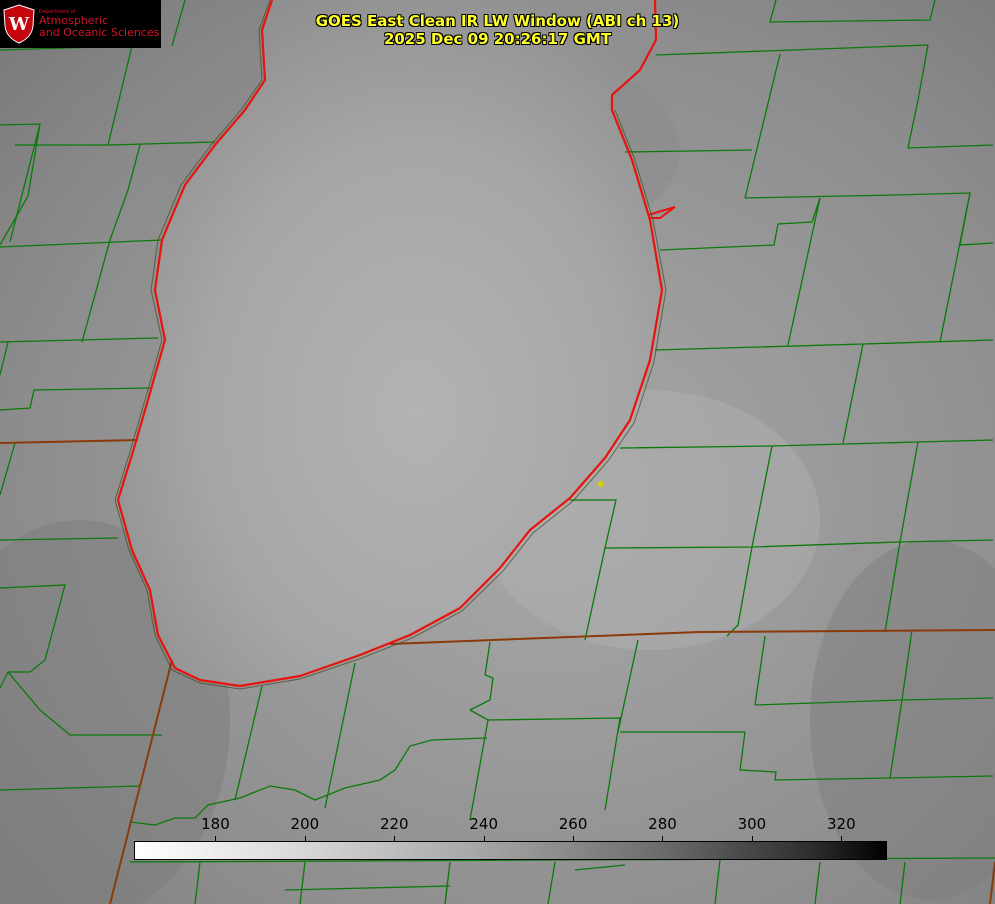 The height and width of the screenshot is (904, 995). Describe the element at coordinates (497, 39) in the screenshot. I see `image-timestamp: 2025 Dec 09 20:26:17 GMT` at that location.